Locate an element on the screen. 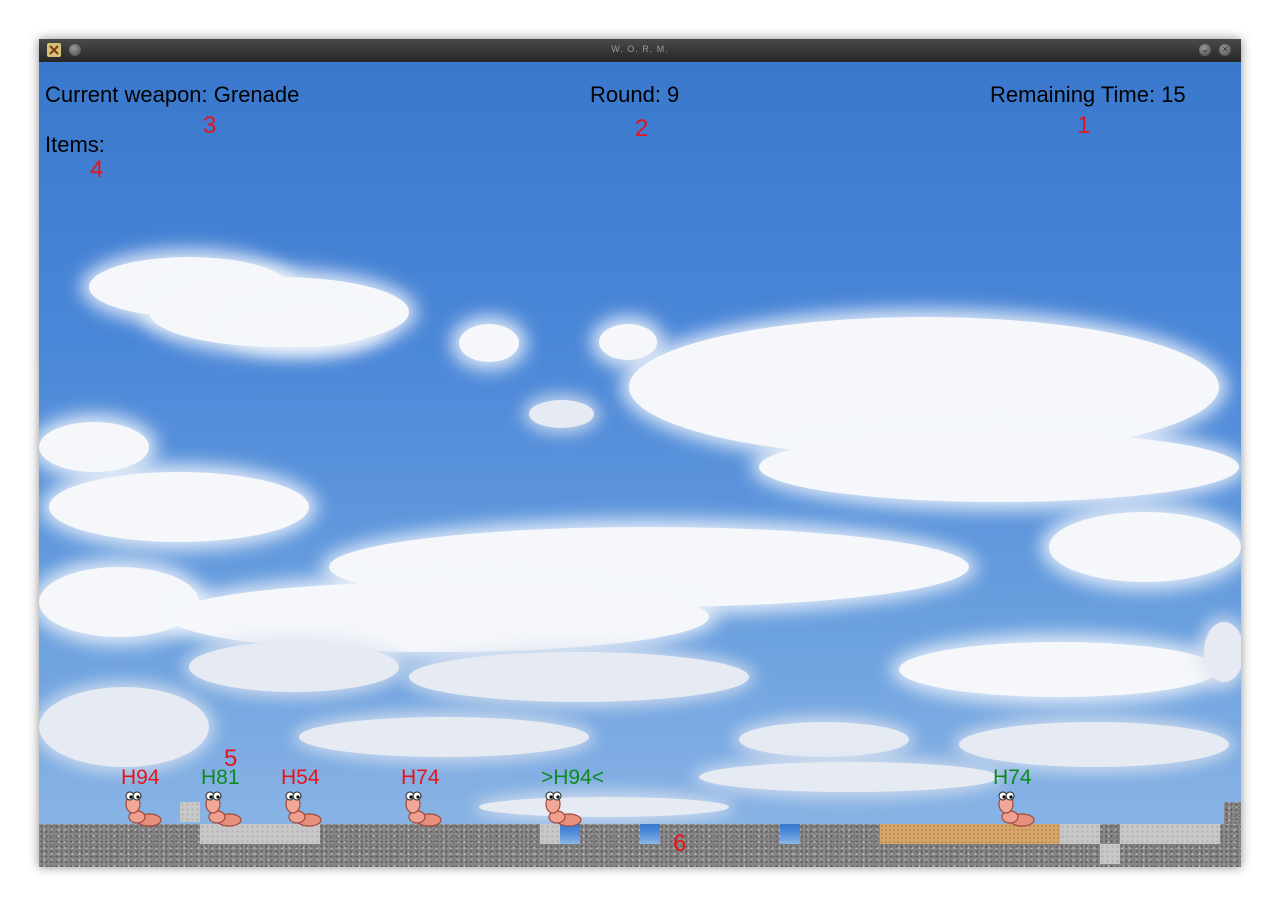 Image resolution: width=1280 pixels, height=907 pixels. minimize-button: ⌄ is located at coordinates (1205, 50).